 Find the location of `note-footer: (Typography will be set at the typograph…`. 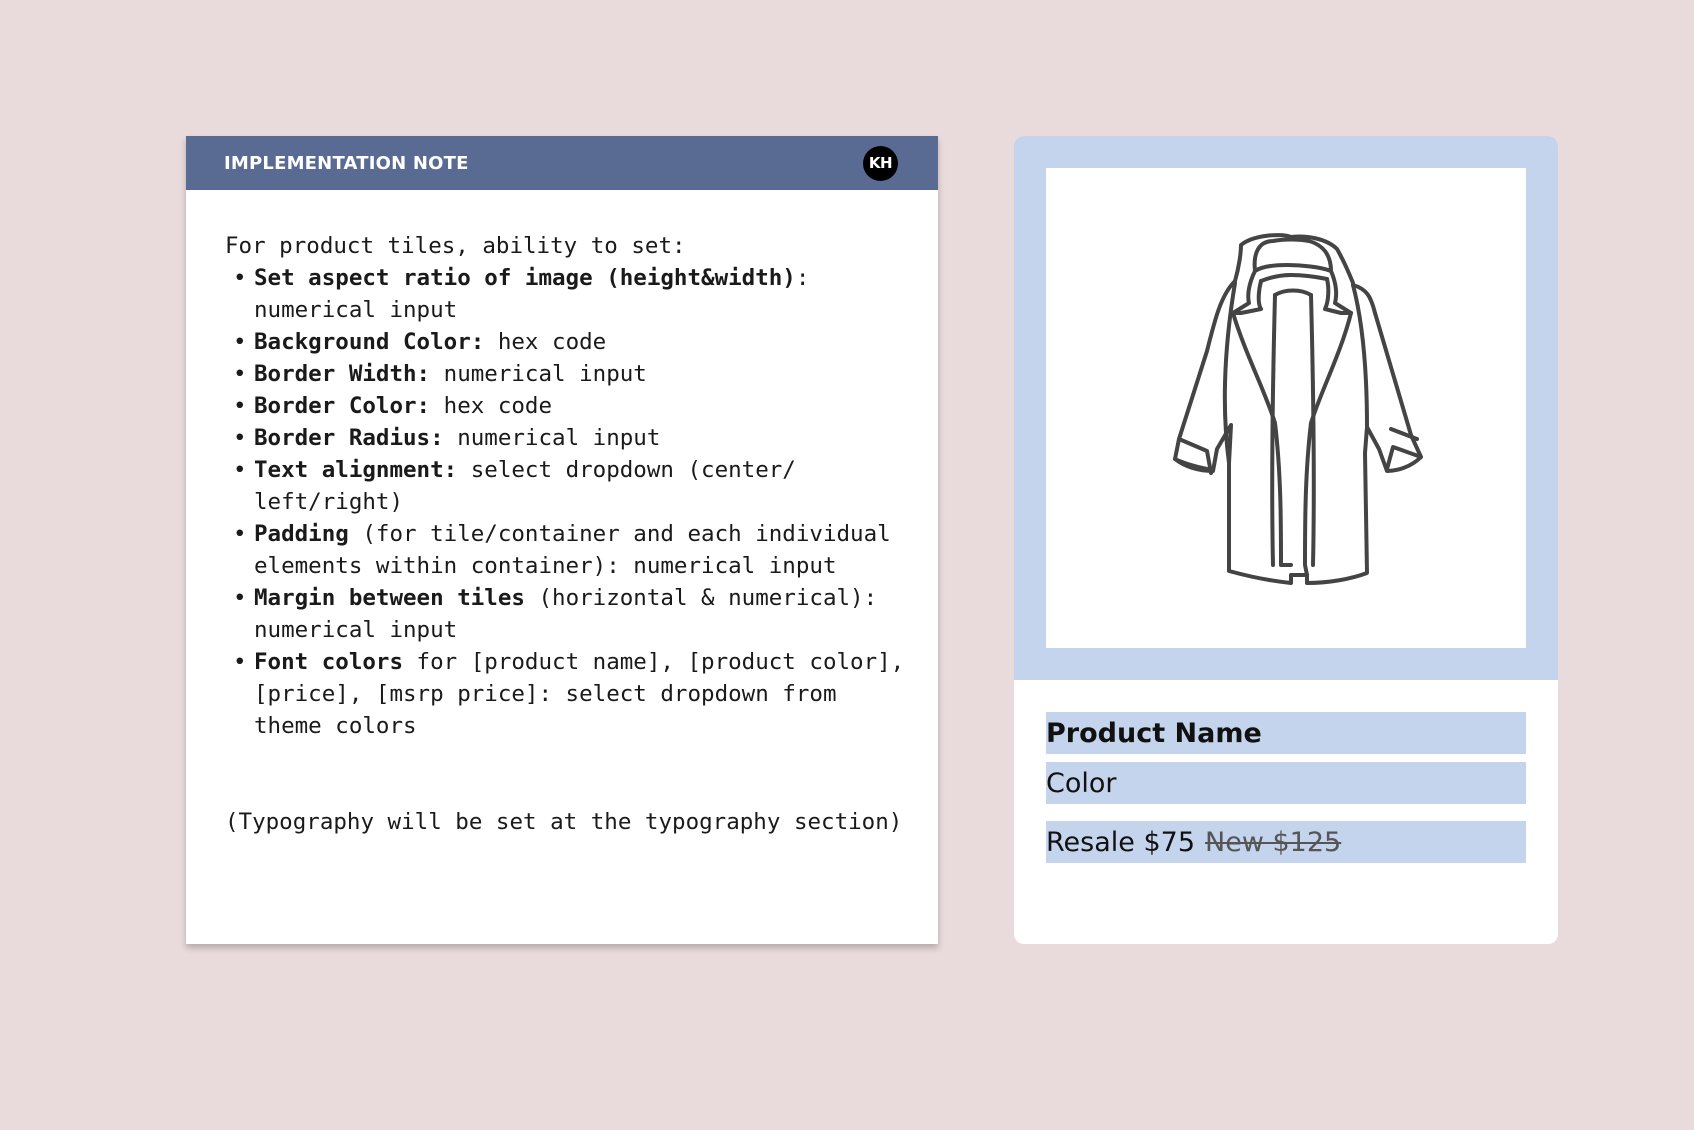

note-footer: (Typography will be set at the typograph… is located at coordinates (564, 822).